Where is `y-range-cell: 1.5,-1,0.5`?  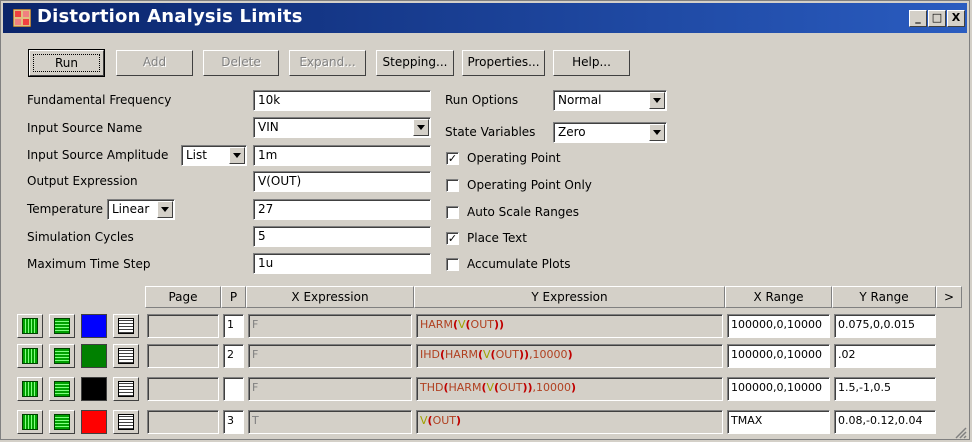
y-range-cell: 1.5,-1,0.5 is located at coordinates (885, 389).